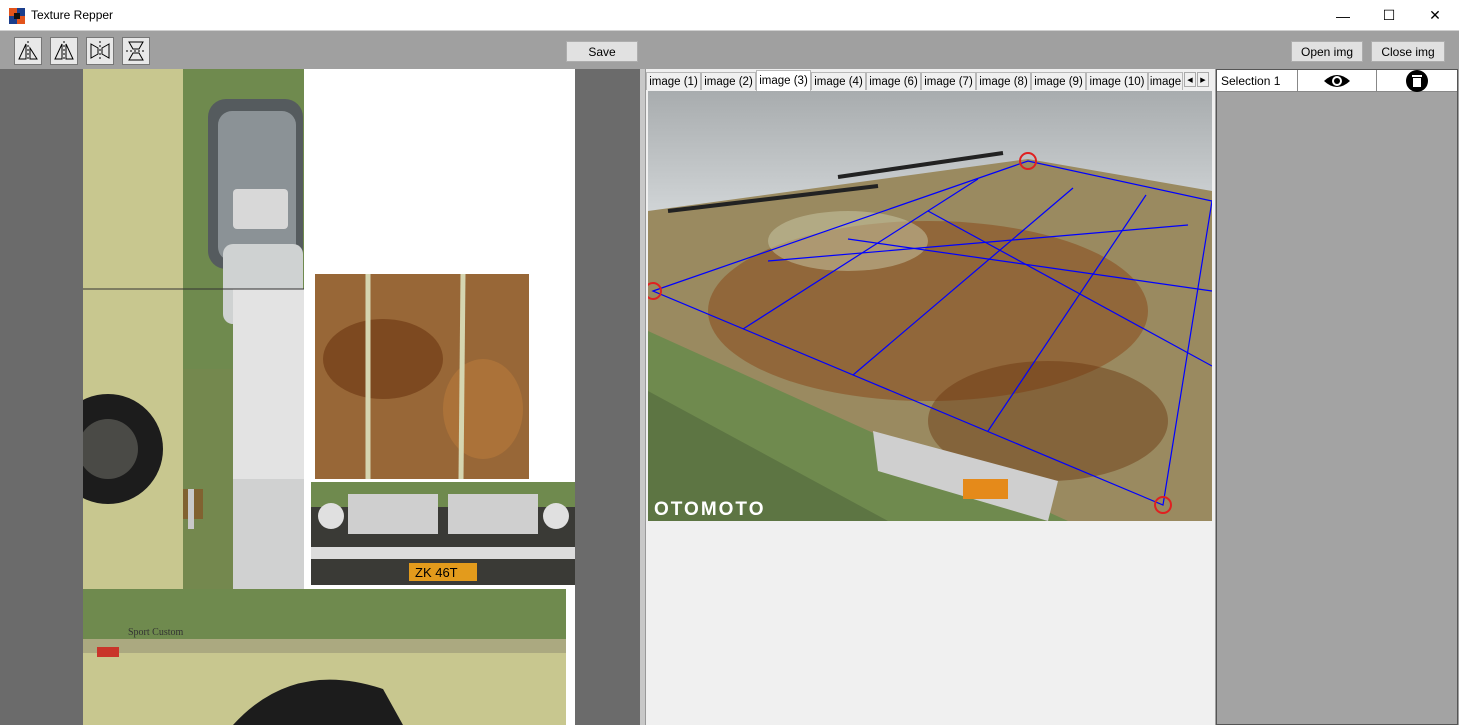 The width and height of the screenshot is (1459, 725). I want to click on flip-diagonal-button, so click(28, 51).